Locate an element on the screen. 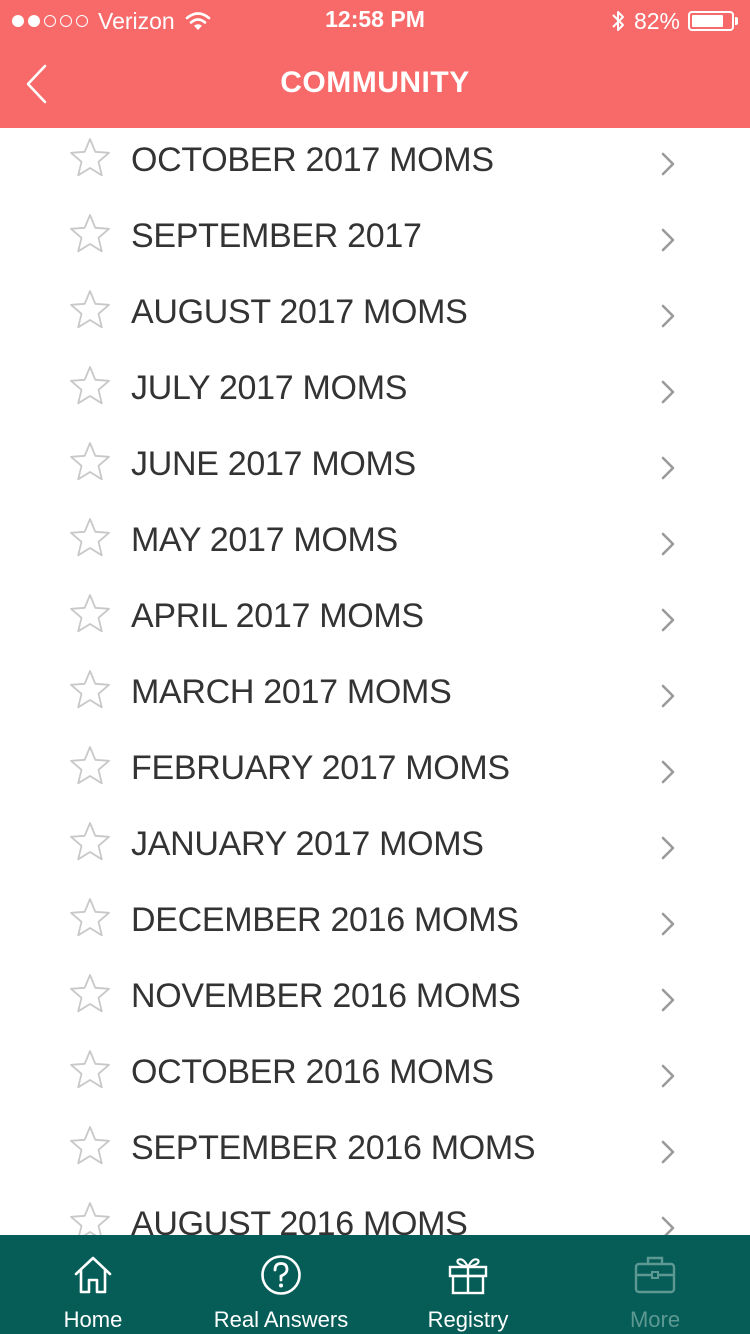  nav-bar: COMMUNITY is located at coordinates (375, 84).